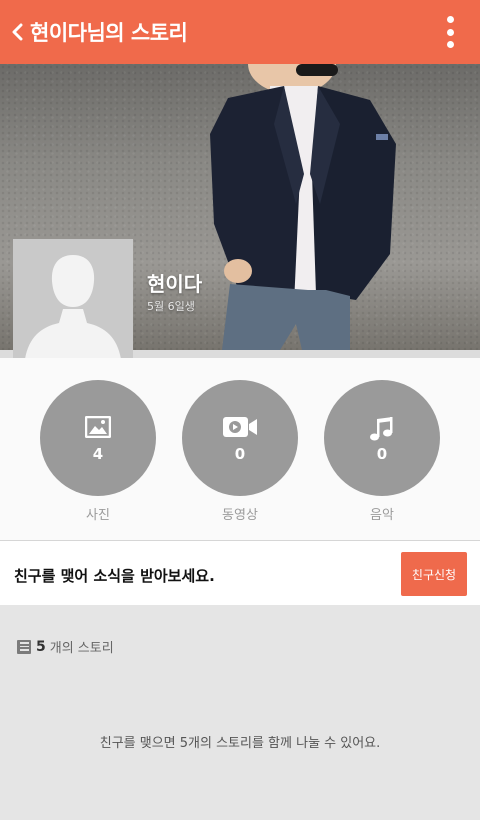 The width and height of the screenshot is (480, 820). I want to click on music-note-icon, so click(381, 429).